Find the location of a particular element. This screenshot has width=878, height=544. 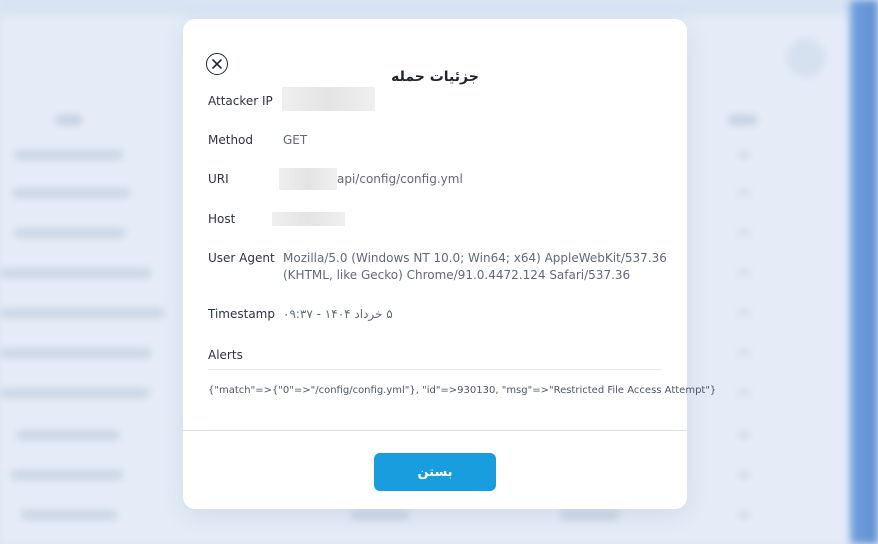

footer-divider is located at coordinates (435, 430).